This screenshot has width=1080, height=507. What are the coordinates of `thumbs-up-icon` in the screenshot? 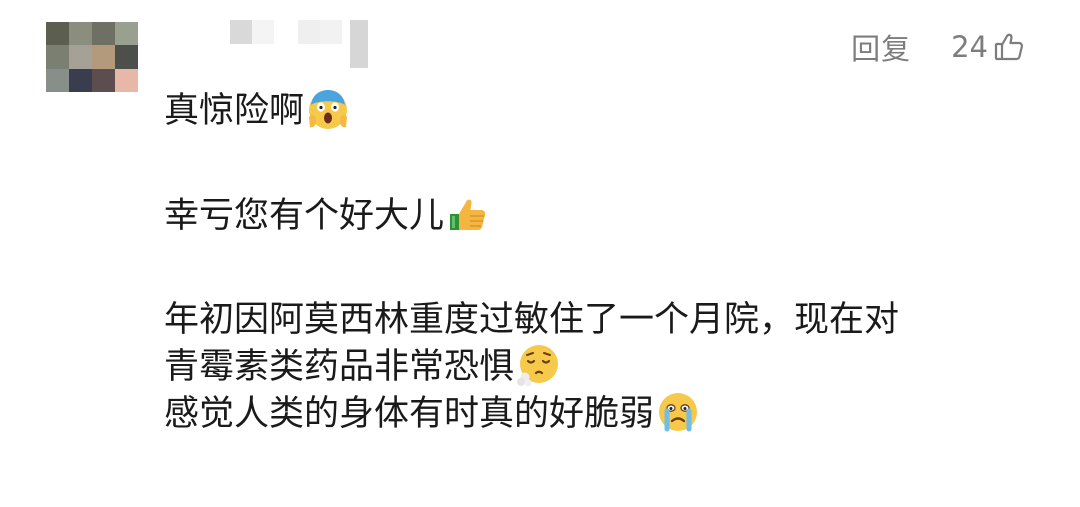 It's located at (468, 214).